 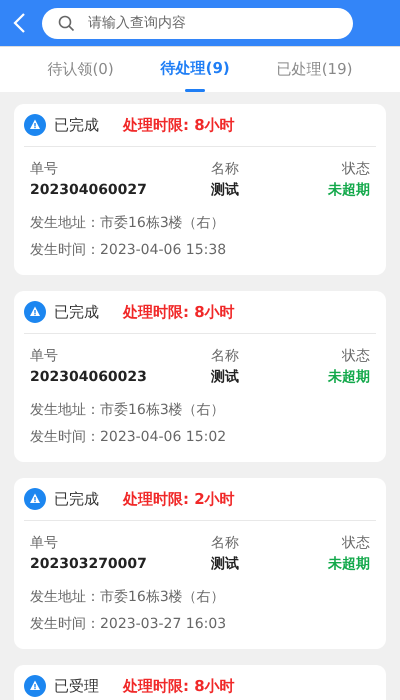 What do you see at coordinates (195, 68) in the screenshot?
I see `tab: 待处理(9)` at bounding box center [195, 68].